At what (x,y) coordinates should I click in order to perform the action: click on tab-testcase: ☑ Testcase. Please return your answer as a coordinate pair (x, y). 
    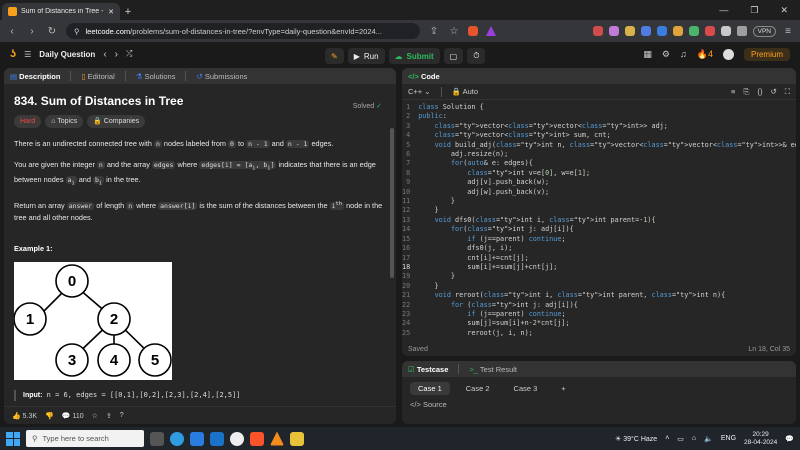
    Looking at the image, I should click on (428, 369).